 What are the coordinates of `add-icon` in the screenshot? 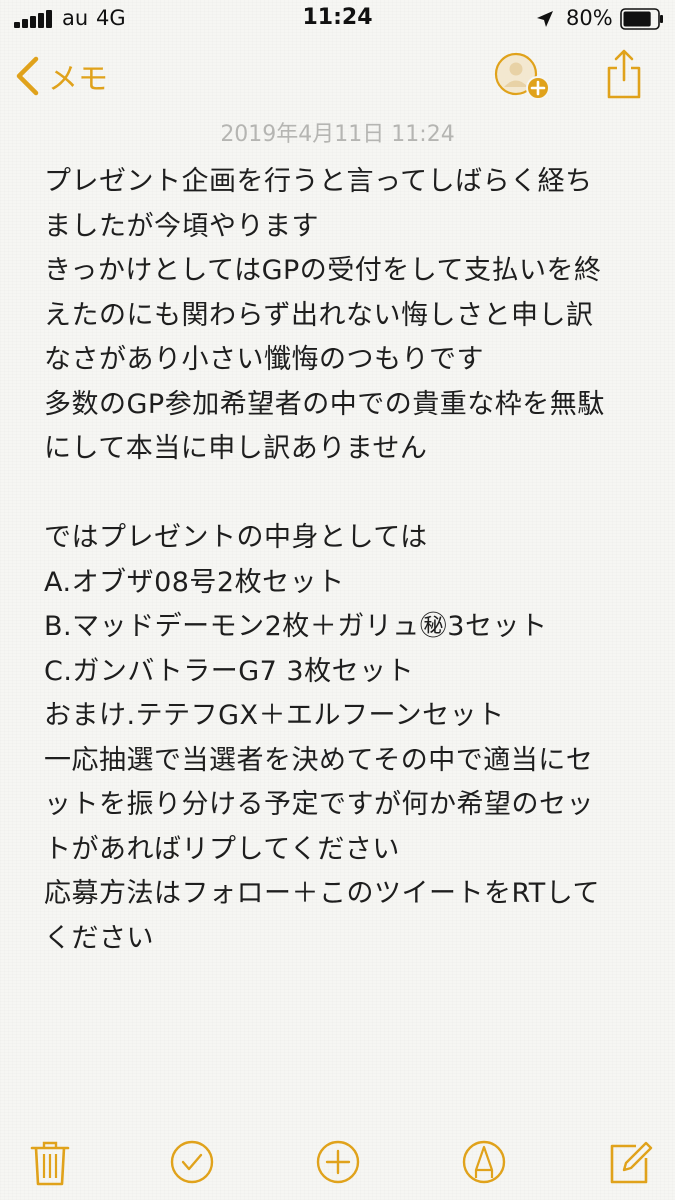 It's located at (338, 1162).